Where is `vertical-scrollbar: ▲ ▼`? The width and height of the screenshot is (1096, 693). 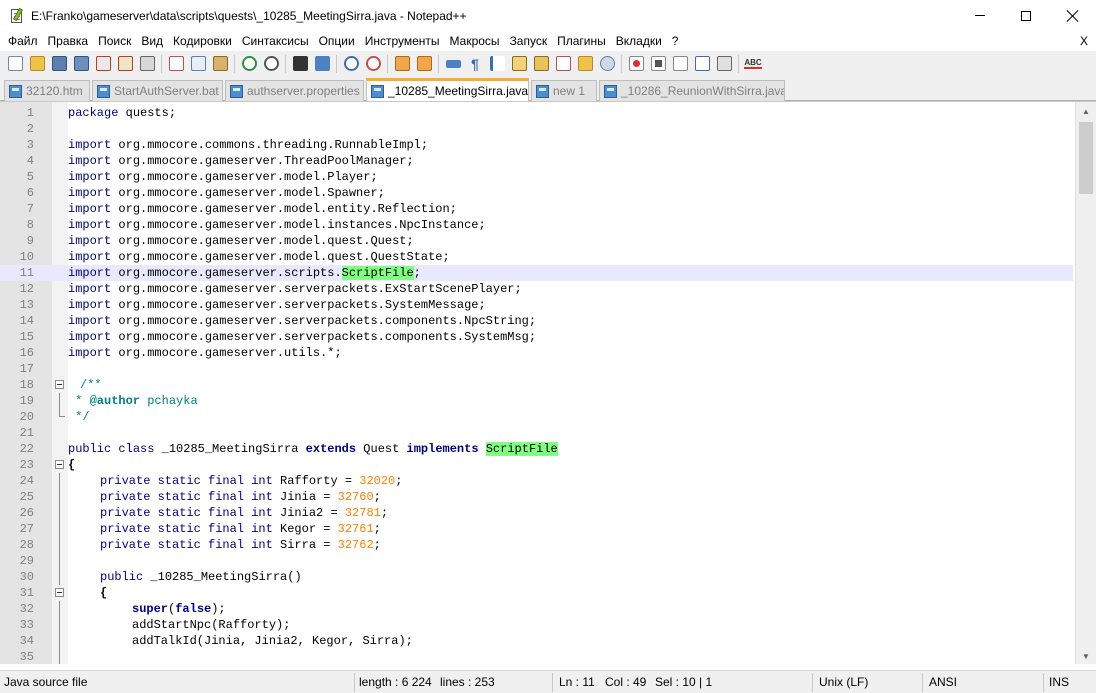
vertical-scrollbar: ▲ ▼ is located at coordinates (1085, 383).